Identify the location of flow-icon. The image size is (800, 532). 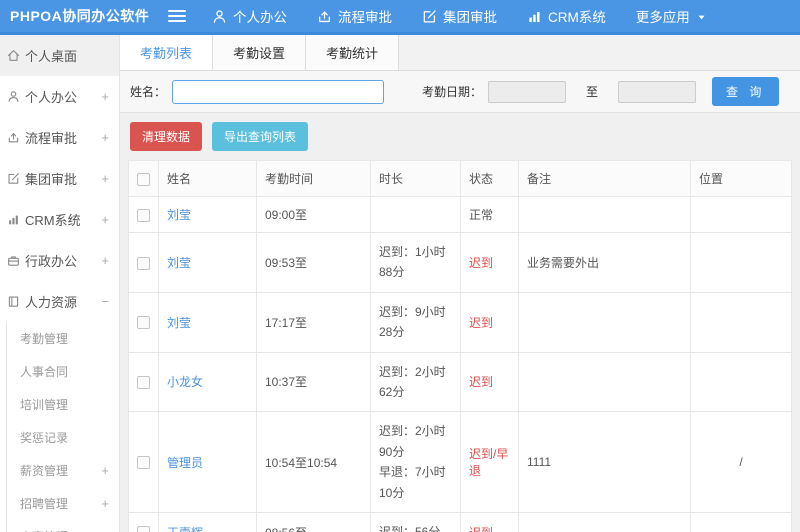
(13, 137).